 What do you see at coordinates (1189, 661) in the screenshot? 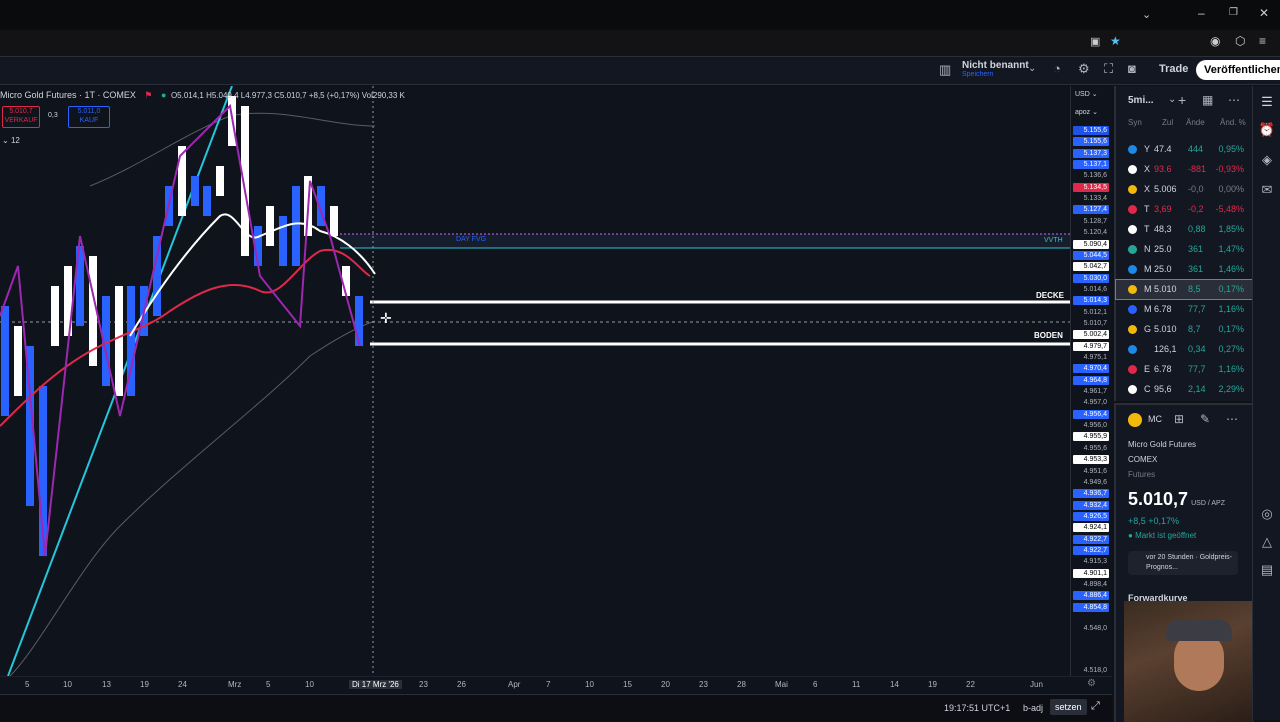
I see `webcam-overlay` at bounding box center [1189, 661].